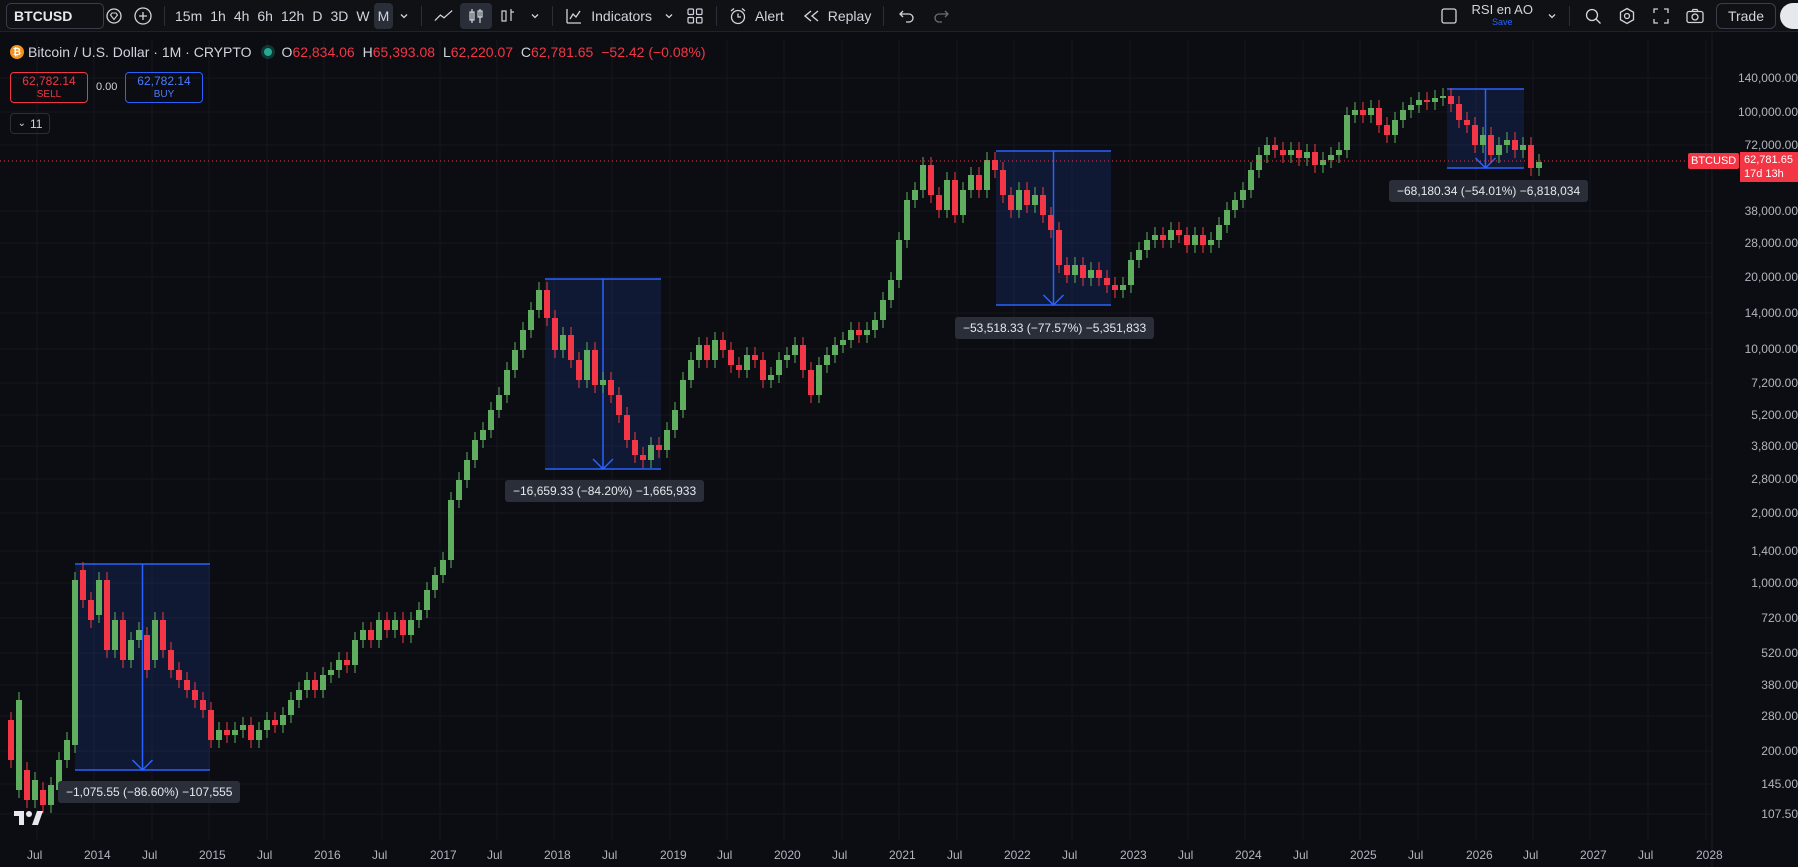 The width and height of the screenshot is (1798, 867). I want to click on templates-grid-icon, so click(695, 16).